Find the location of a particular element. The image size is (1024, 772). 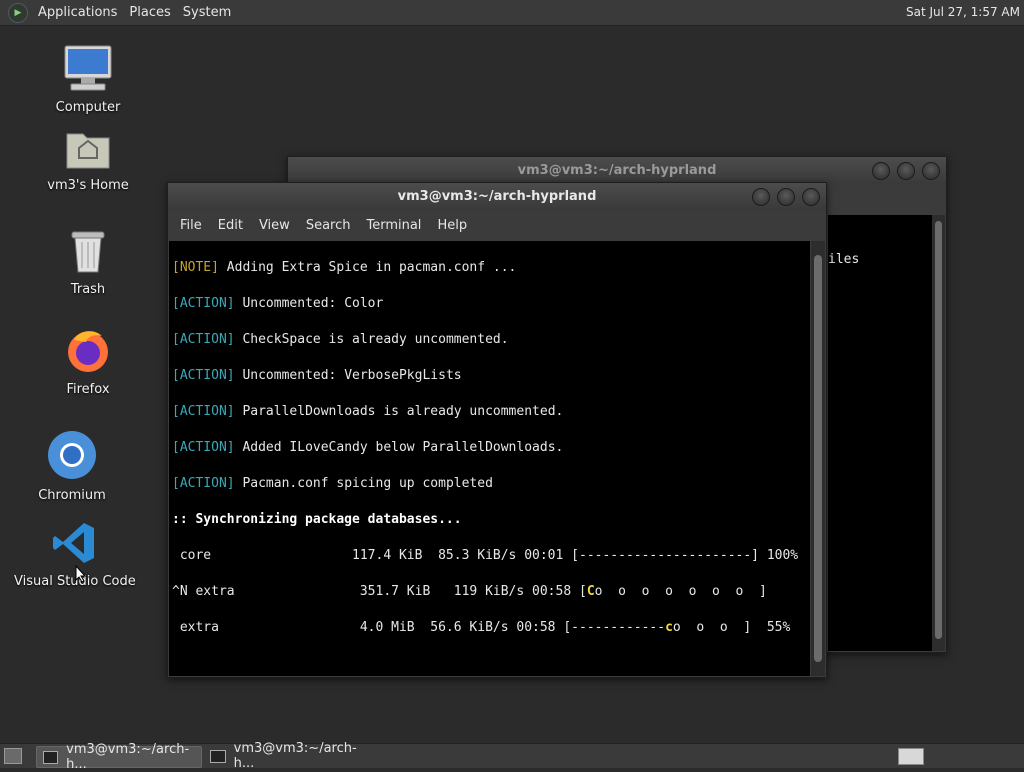

distro-logo-icon: ▶ is located at coordinates (18, 12).